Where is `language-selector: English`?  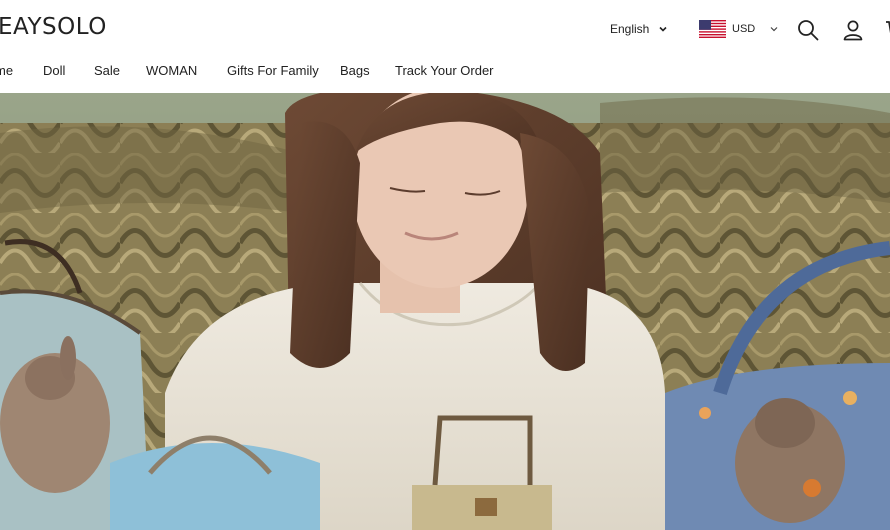 language-selector: English is located at coordinates (639, 29).